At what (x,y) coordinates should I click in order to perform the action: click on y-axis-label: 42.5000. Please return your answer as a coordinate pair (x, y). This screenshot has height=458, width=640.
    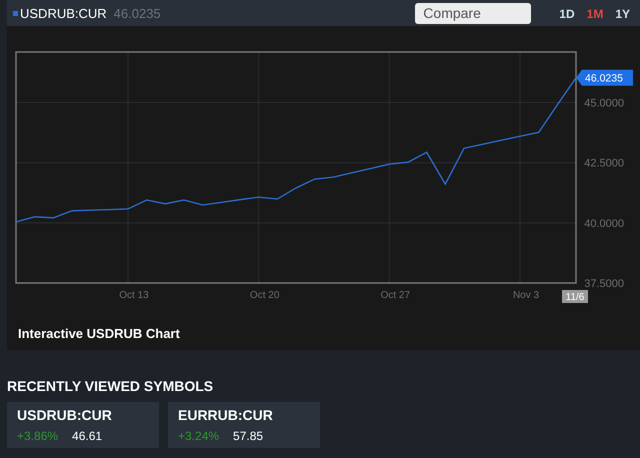
    Looking at the image, I should click on (604, 164).